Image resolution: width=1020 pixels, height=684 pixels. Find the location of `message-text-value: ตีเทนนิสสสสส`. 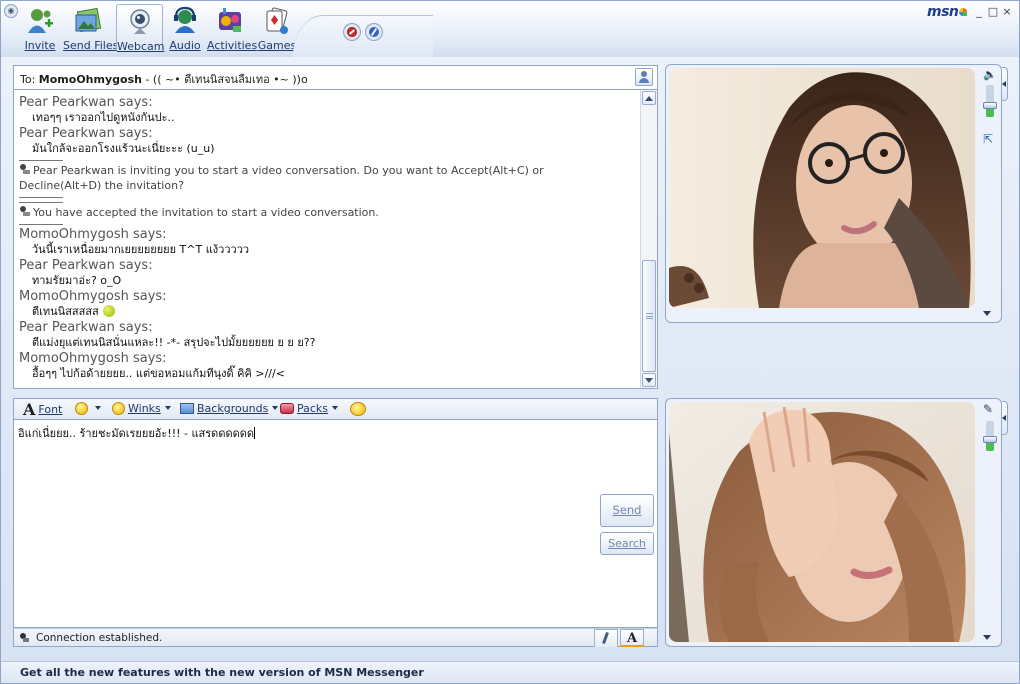

message-text-value: ตีเทนนิสสสสส is located at coordinates (65, 311).